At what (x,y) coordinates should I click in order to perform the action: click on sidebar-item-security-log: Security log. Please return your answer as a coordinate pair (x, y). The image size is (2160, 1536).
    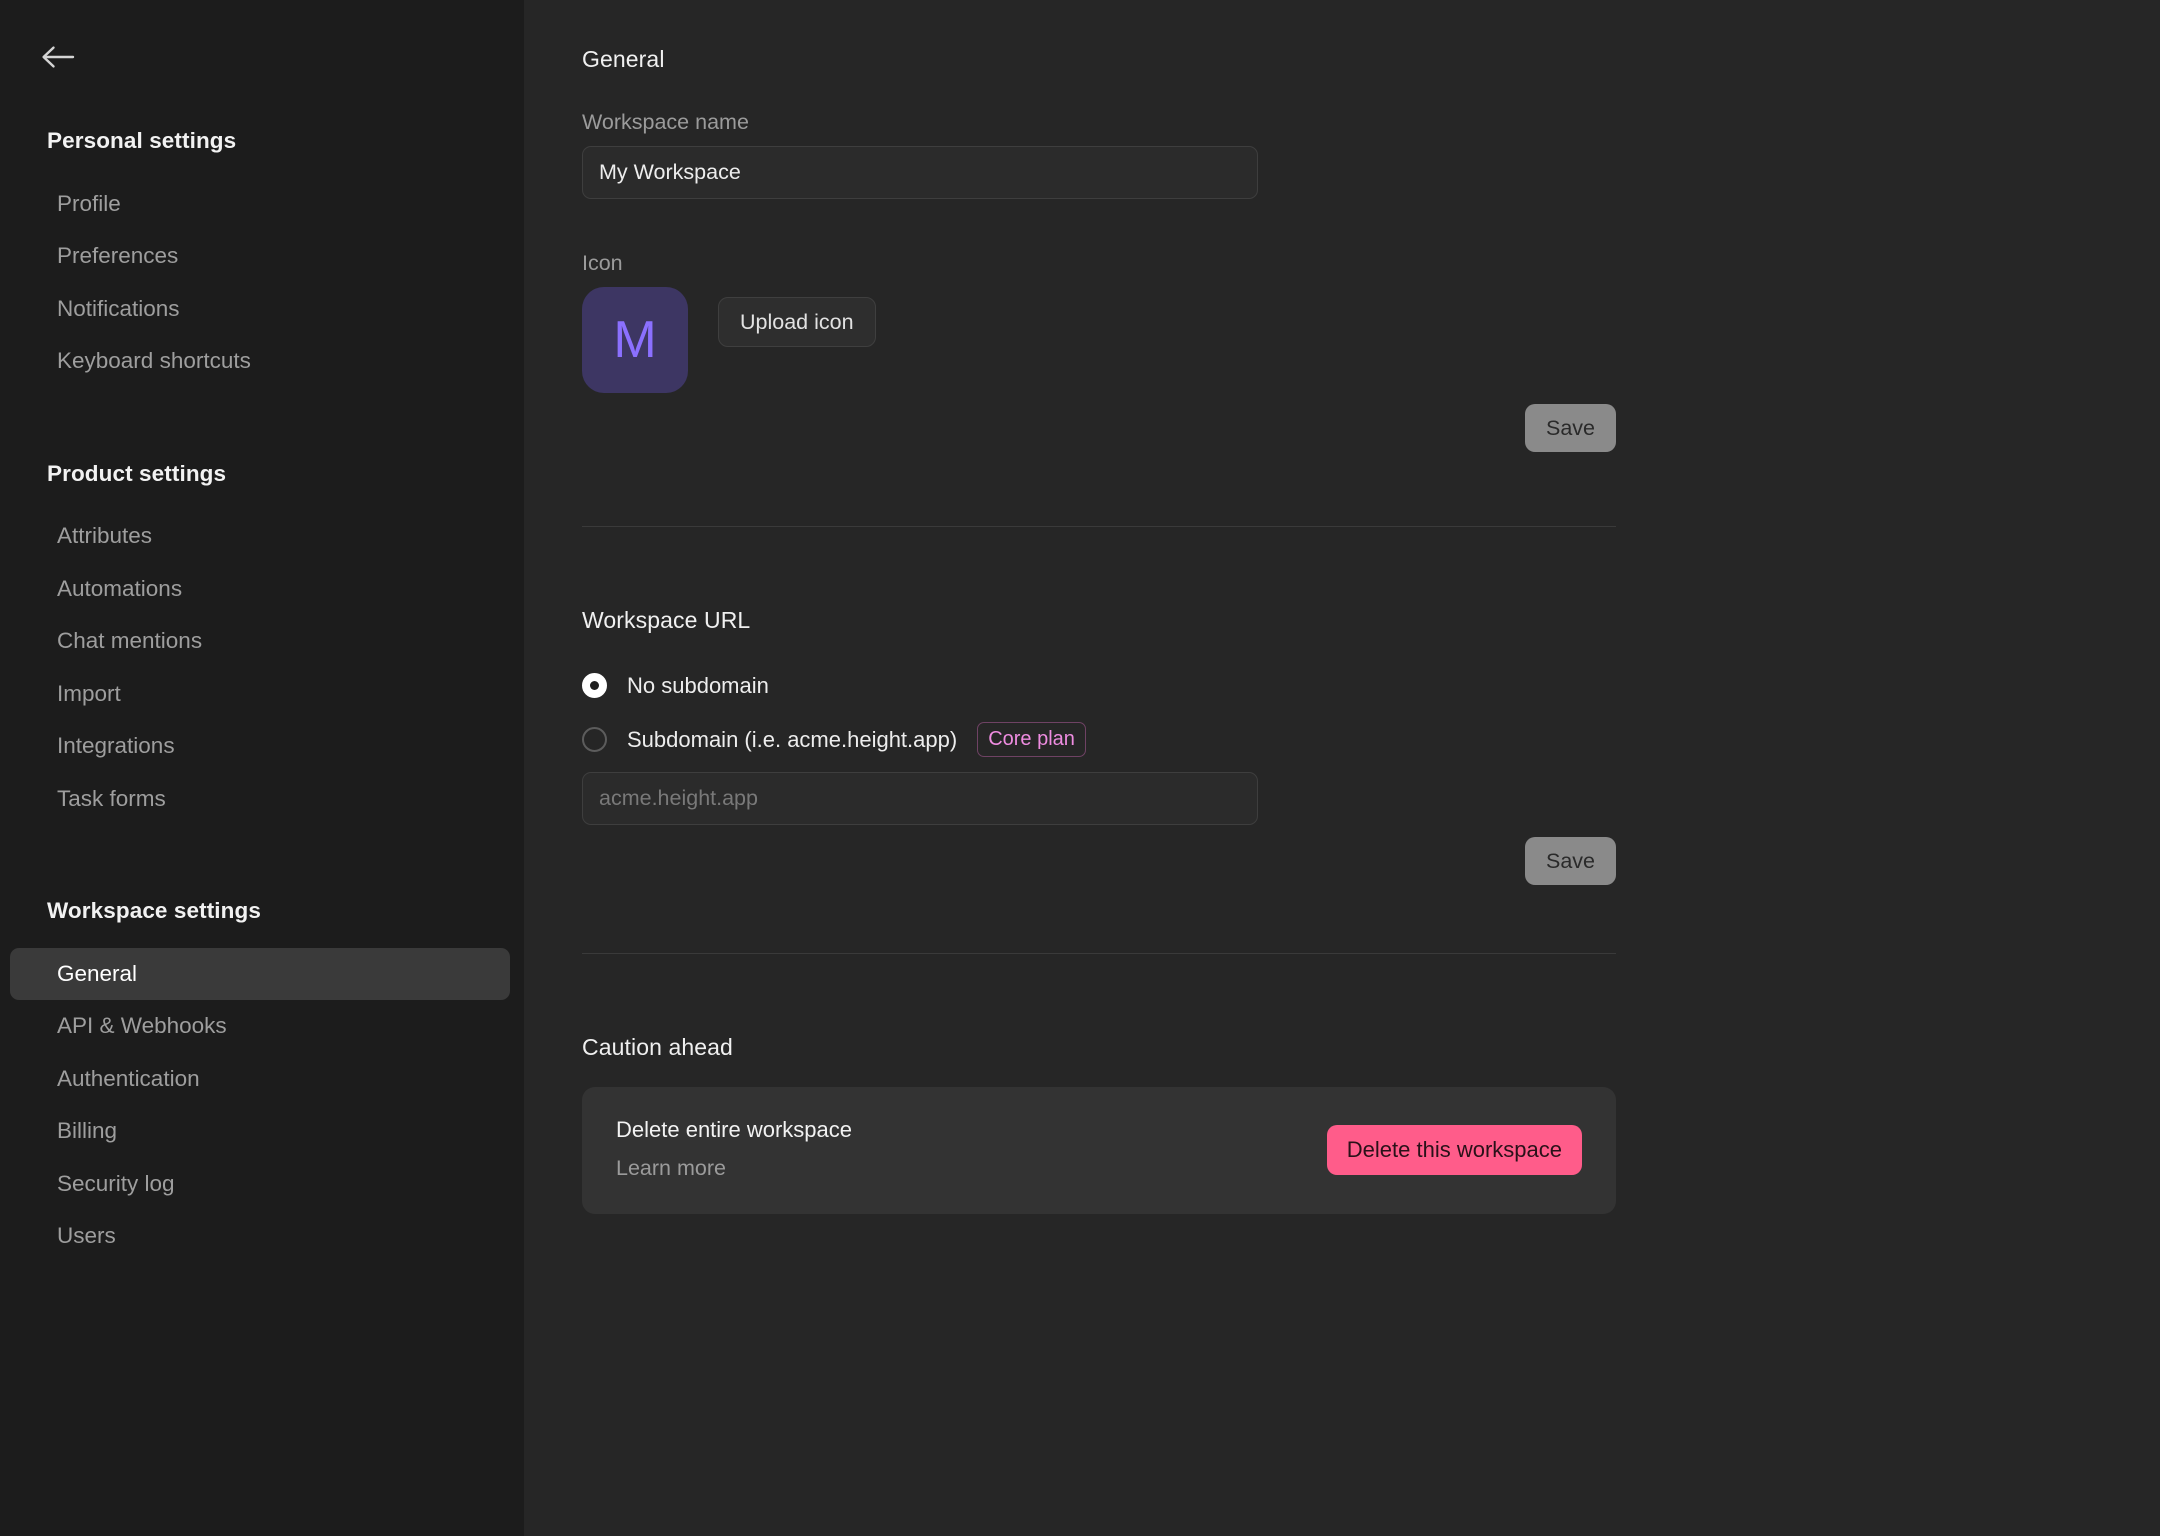
    Looking at the image, I should click on (260, 1184).